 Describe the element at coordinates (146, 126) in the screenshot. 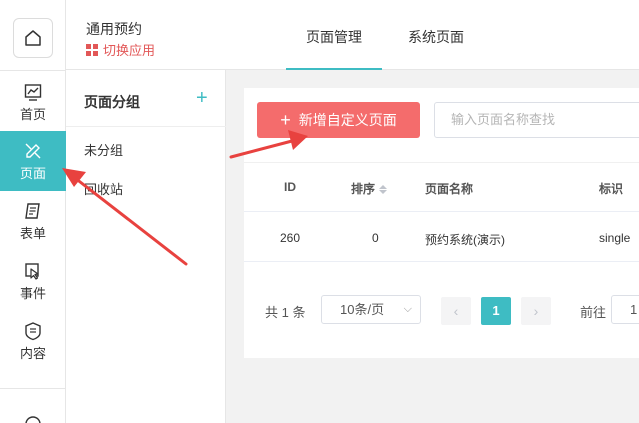

I see `groups-divider` at that location.